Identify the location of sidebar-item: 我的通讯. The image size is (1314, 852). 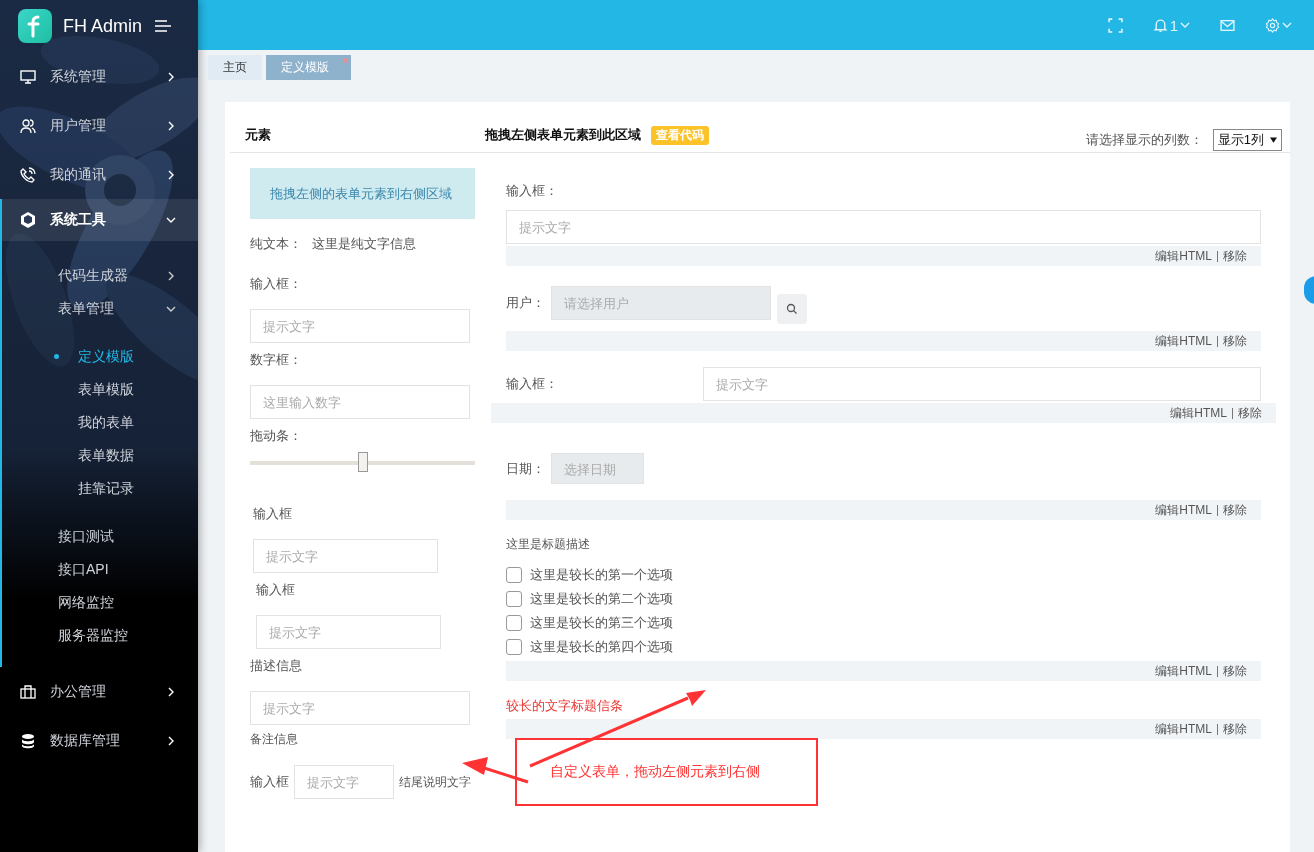
(99, 174).